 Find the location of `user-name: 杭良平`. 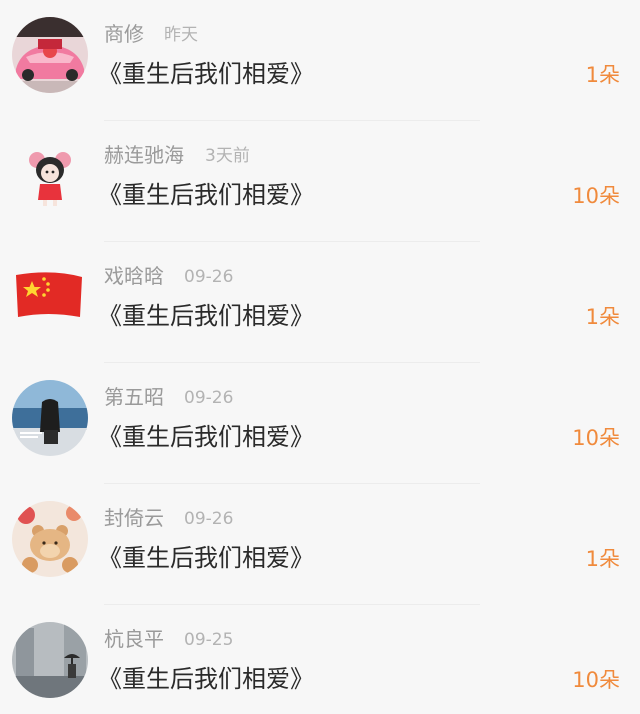

user-name: 杭良平 is located at coordinates (134, 639).